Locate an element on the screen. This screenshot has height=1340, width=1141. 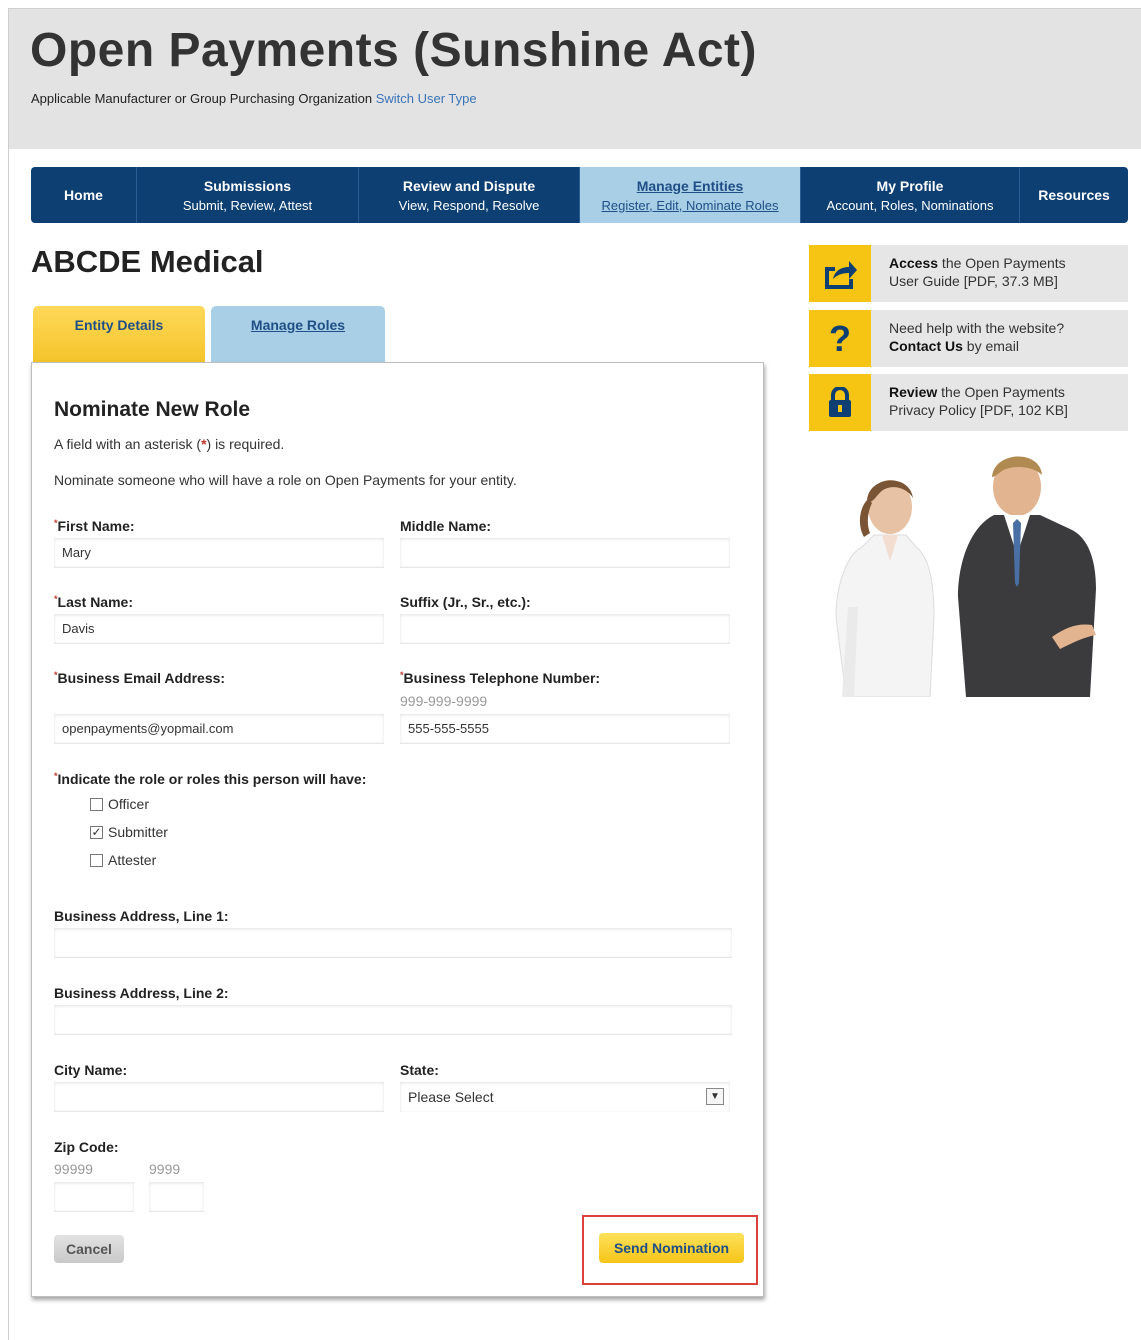
zip-label: Zip Code: is located at coordinates (86, 1147).